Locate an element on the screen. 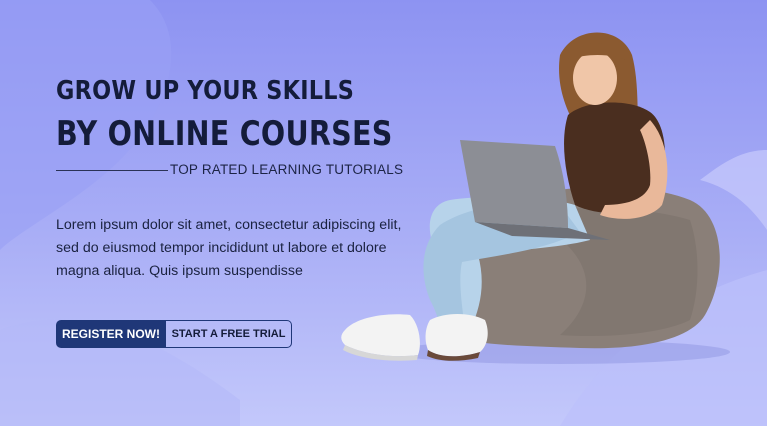  tagline-divider is located at coordinates (112, 170).